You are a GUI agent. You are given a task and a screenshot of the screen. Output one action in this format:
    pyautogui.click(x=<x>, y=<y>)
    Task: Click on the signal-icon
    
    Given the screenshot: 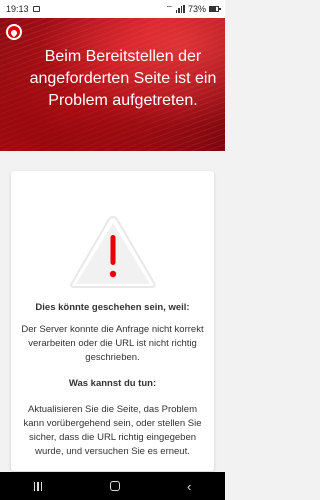 What is the action you would take?
    pyautogui.click(x=180, y=9)
    